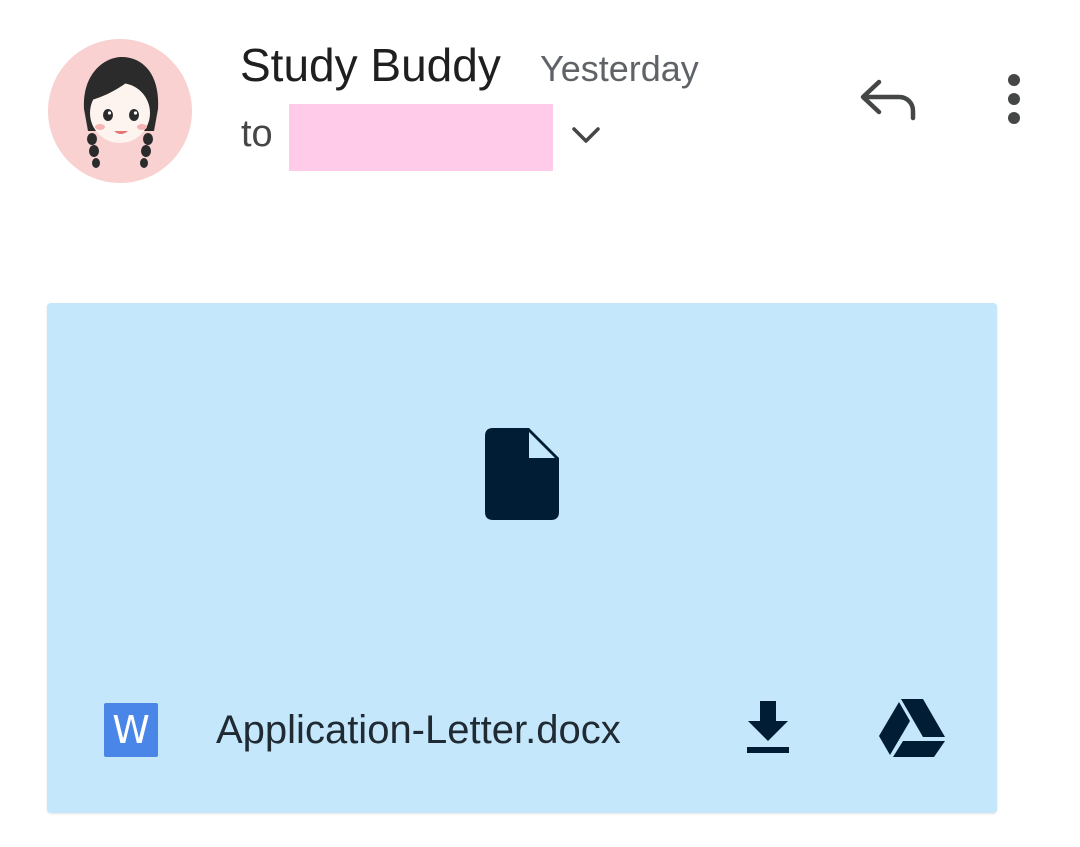 The width and height of the screenshot is (1080, 847). I want to click on file-icon, so click(522, 474).